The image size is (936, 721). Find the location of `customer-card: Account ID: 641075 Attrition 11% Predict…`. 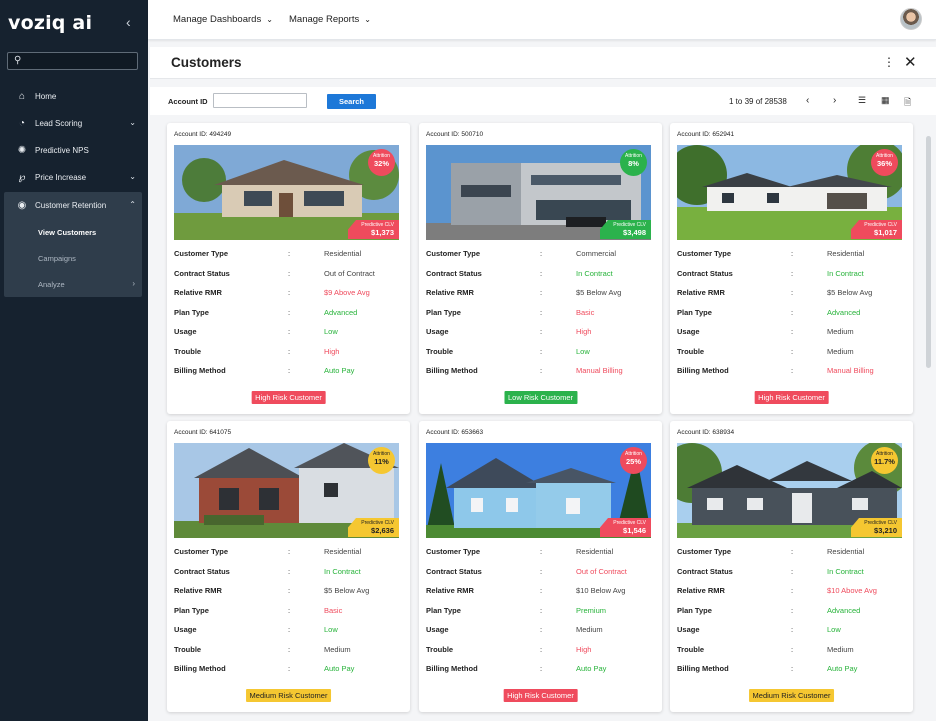

customer-card: Account ID: 641075 Attrition 11% Predict… is located at coordinates (288, 566).